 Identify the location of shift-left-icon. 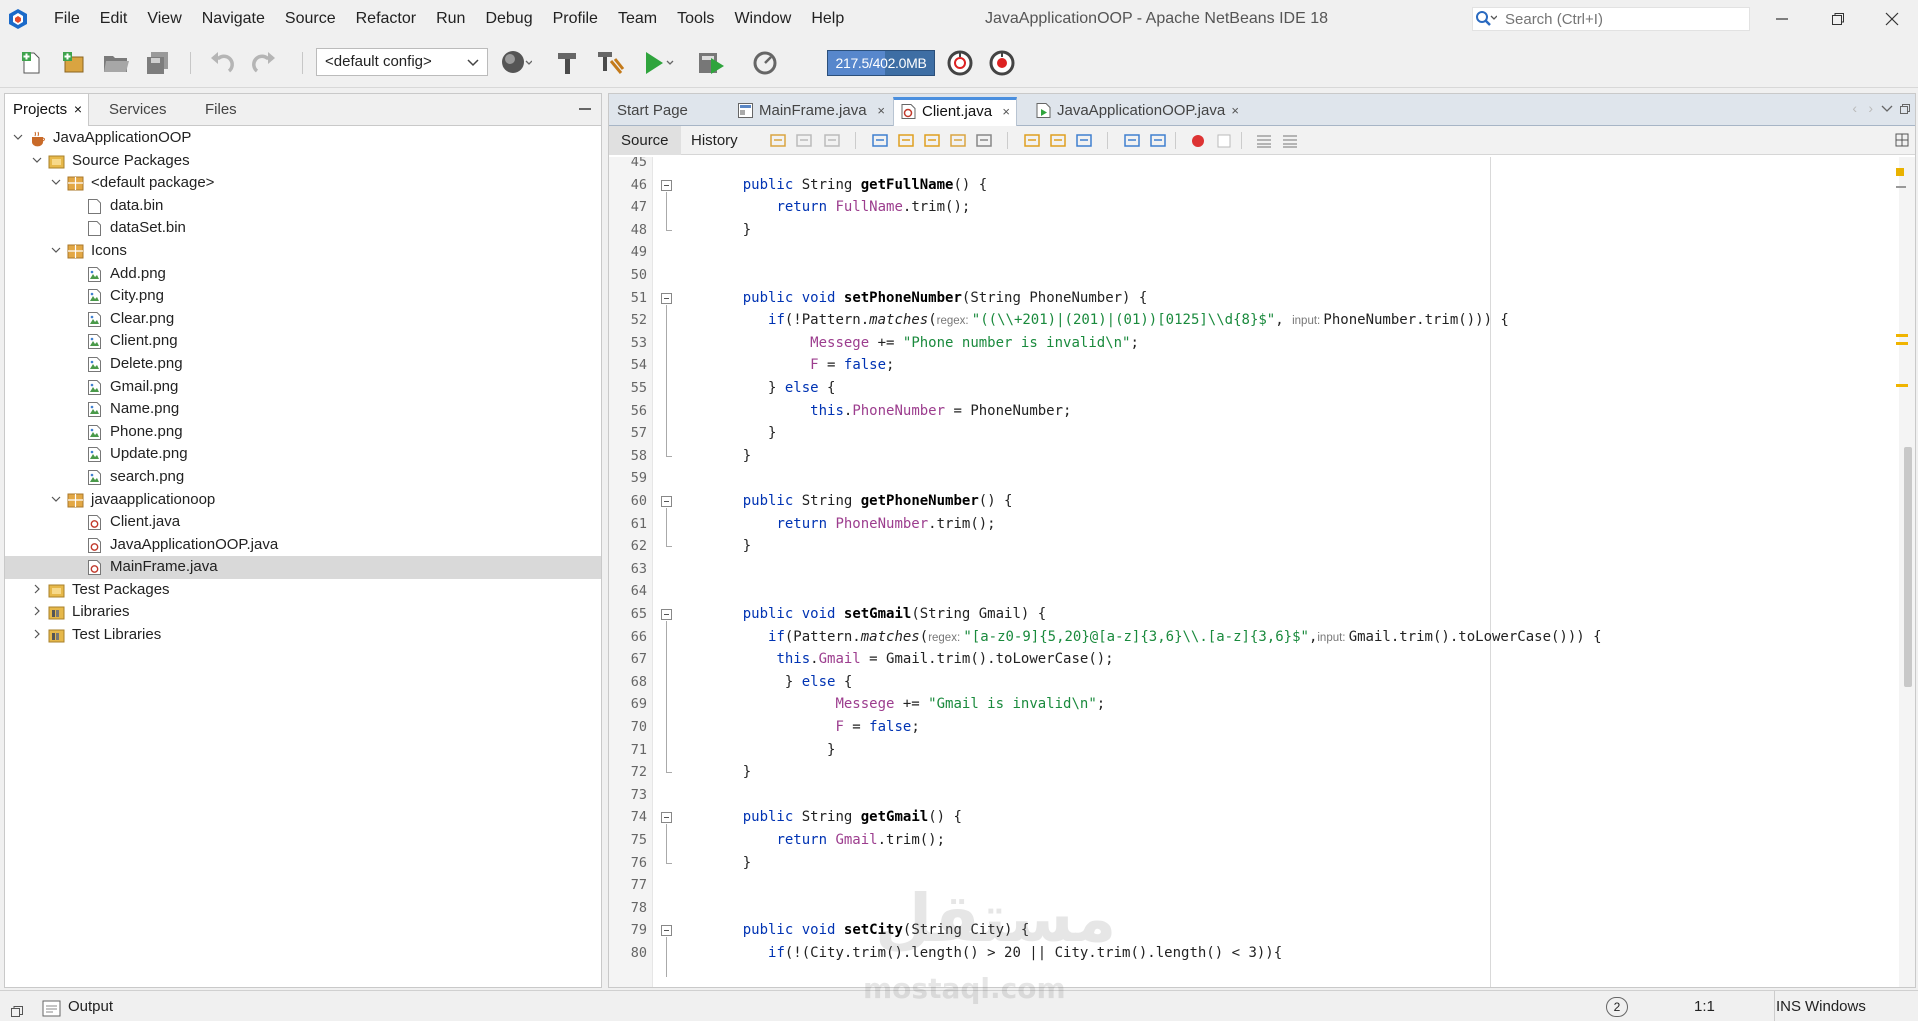
(1132, 141).